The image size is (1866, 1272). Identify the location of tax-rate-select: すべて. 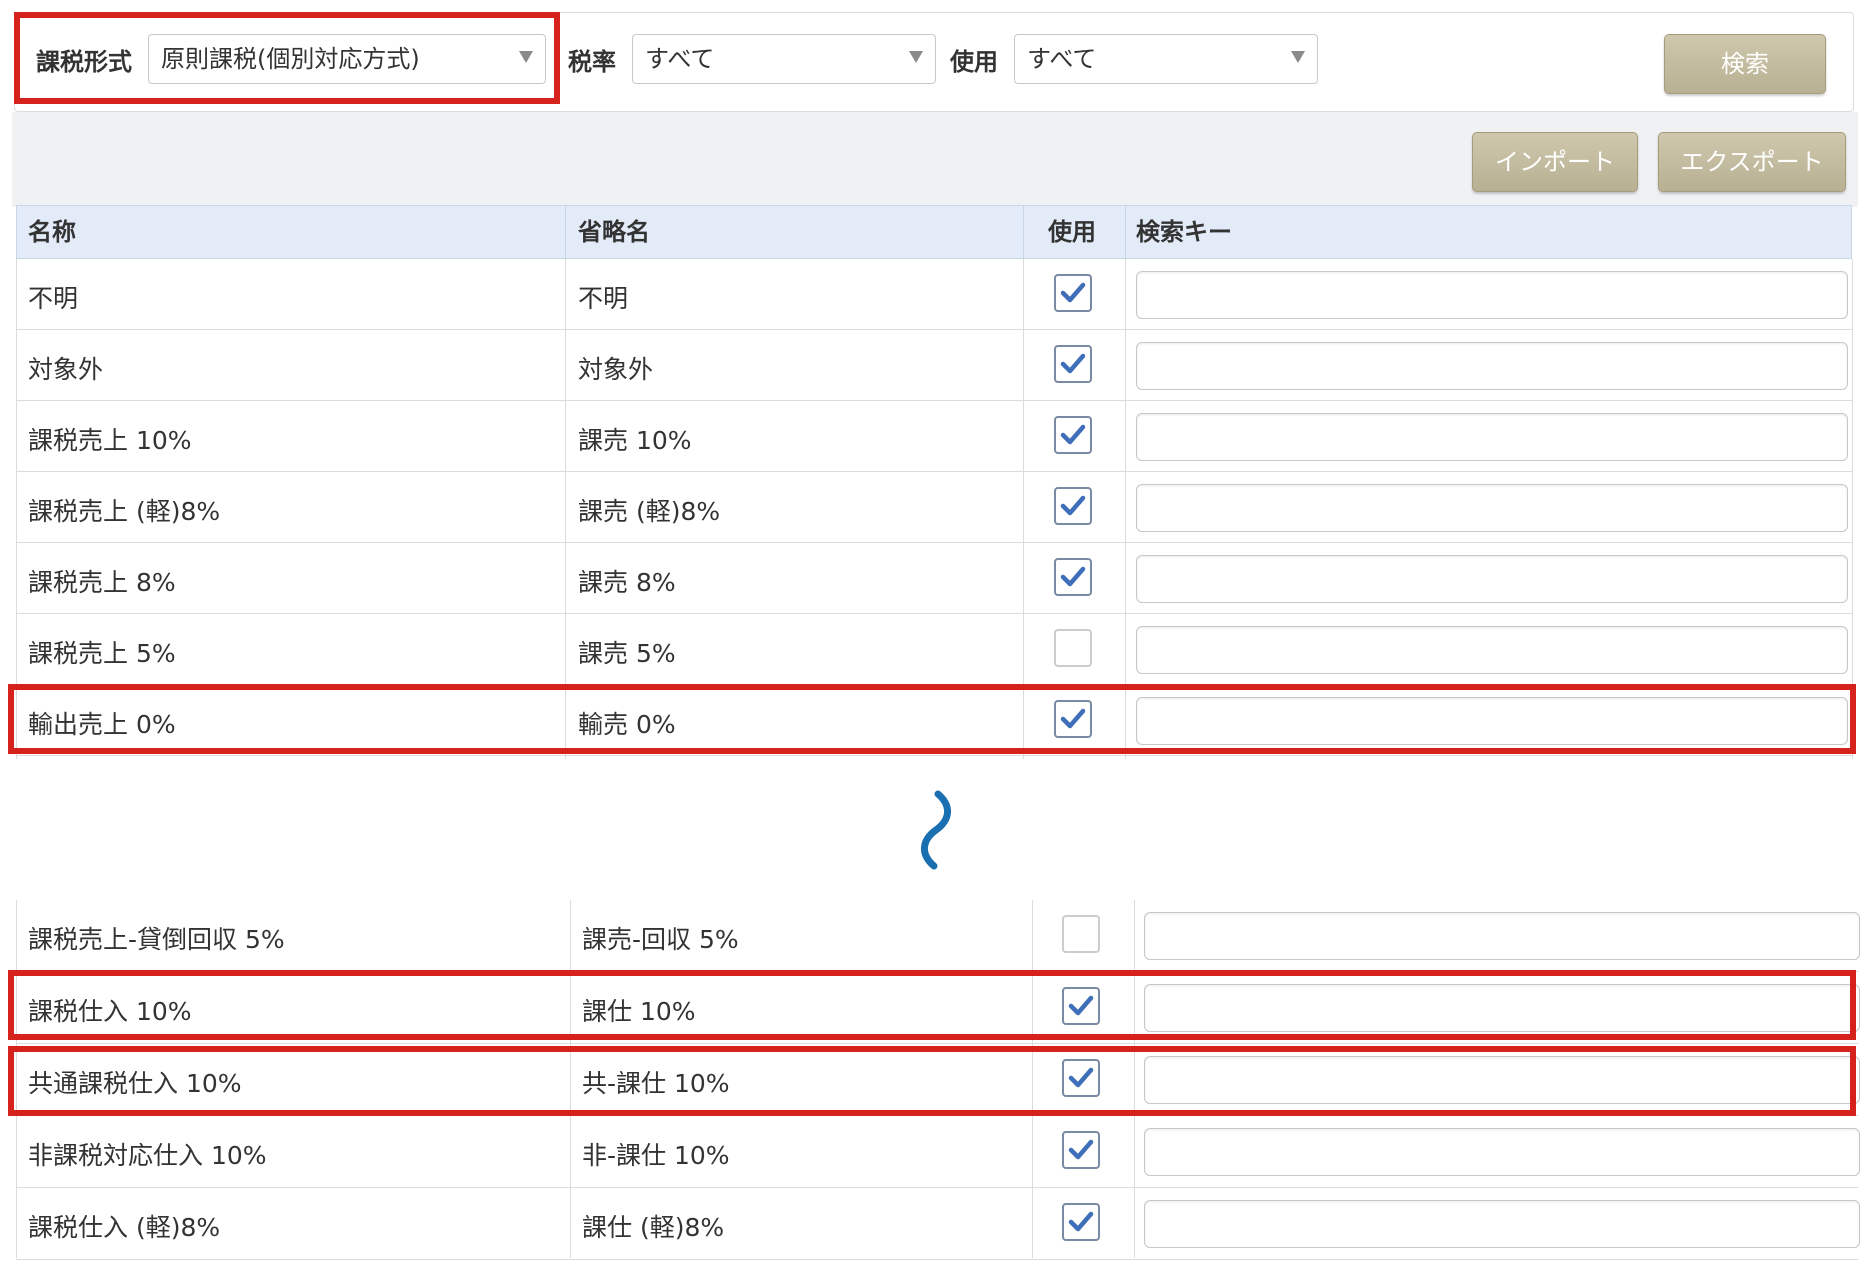
(784, 59).